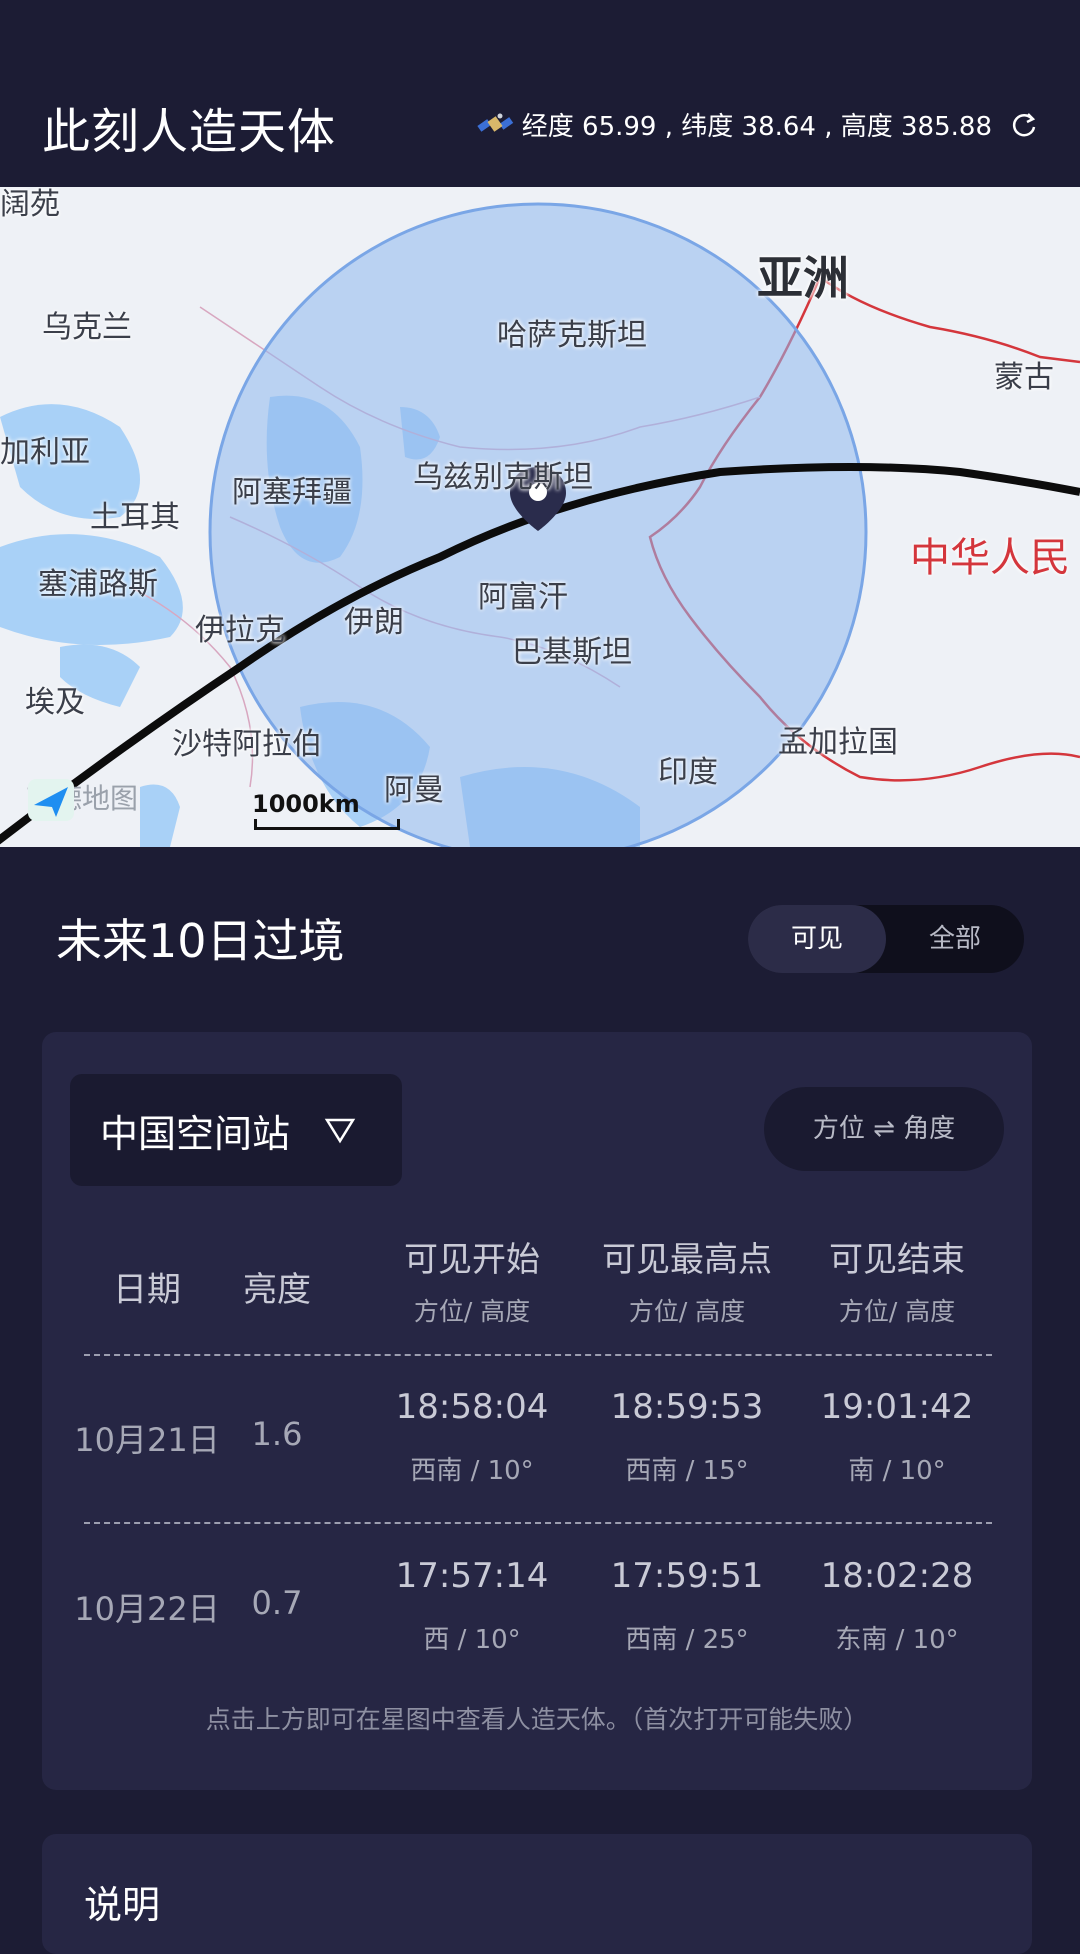  Describe the element at coordinates (884, 1129) in the screenshot. I see `swap-unit-button: 方位 ⇌ 角度` at that location.